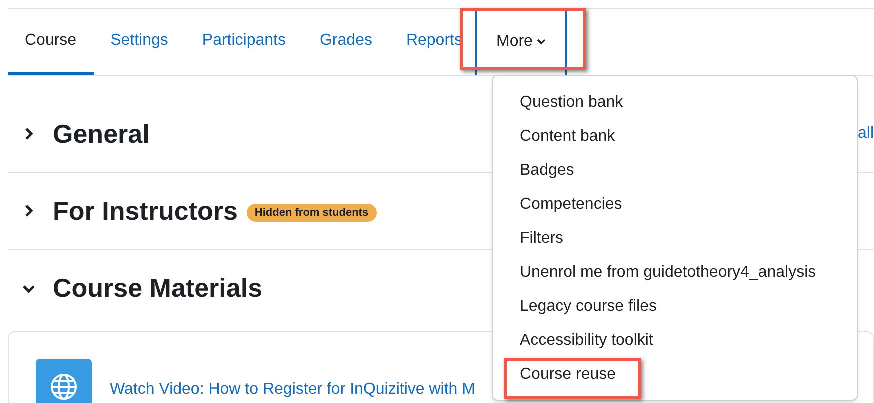  What do you see at coordinates (675, 341) in the screenshot?
I see `menu-item: Accessibility toolkit` at bounding box center [675, 341].